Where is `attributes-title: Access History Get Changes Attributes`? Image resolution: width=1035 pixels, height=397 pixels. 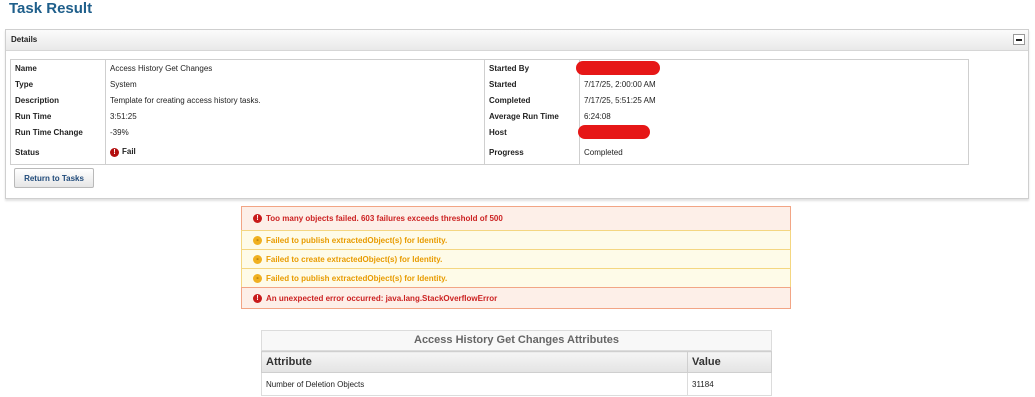 attributes-title: Access History Get Changes Attributes is located at coordinates (516, 340).